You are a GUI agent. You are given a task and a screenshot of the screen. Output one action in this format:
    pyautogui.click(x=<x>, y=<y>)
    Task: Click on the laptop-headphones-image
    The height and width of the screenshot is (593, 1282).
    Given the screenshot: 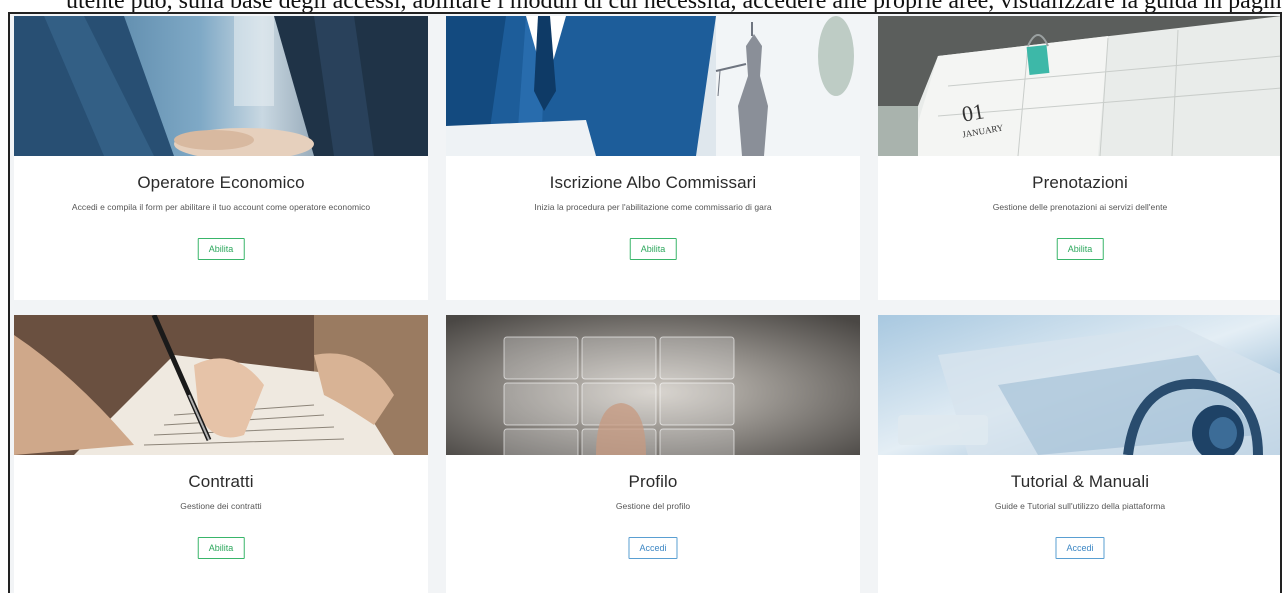 What is the action you would take?
    pyautogui.click(x=1079, y=385)
    